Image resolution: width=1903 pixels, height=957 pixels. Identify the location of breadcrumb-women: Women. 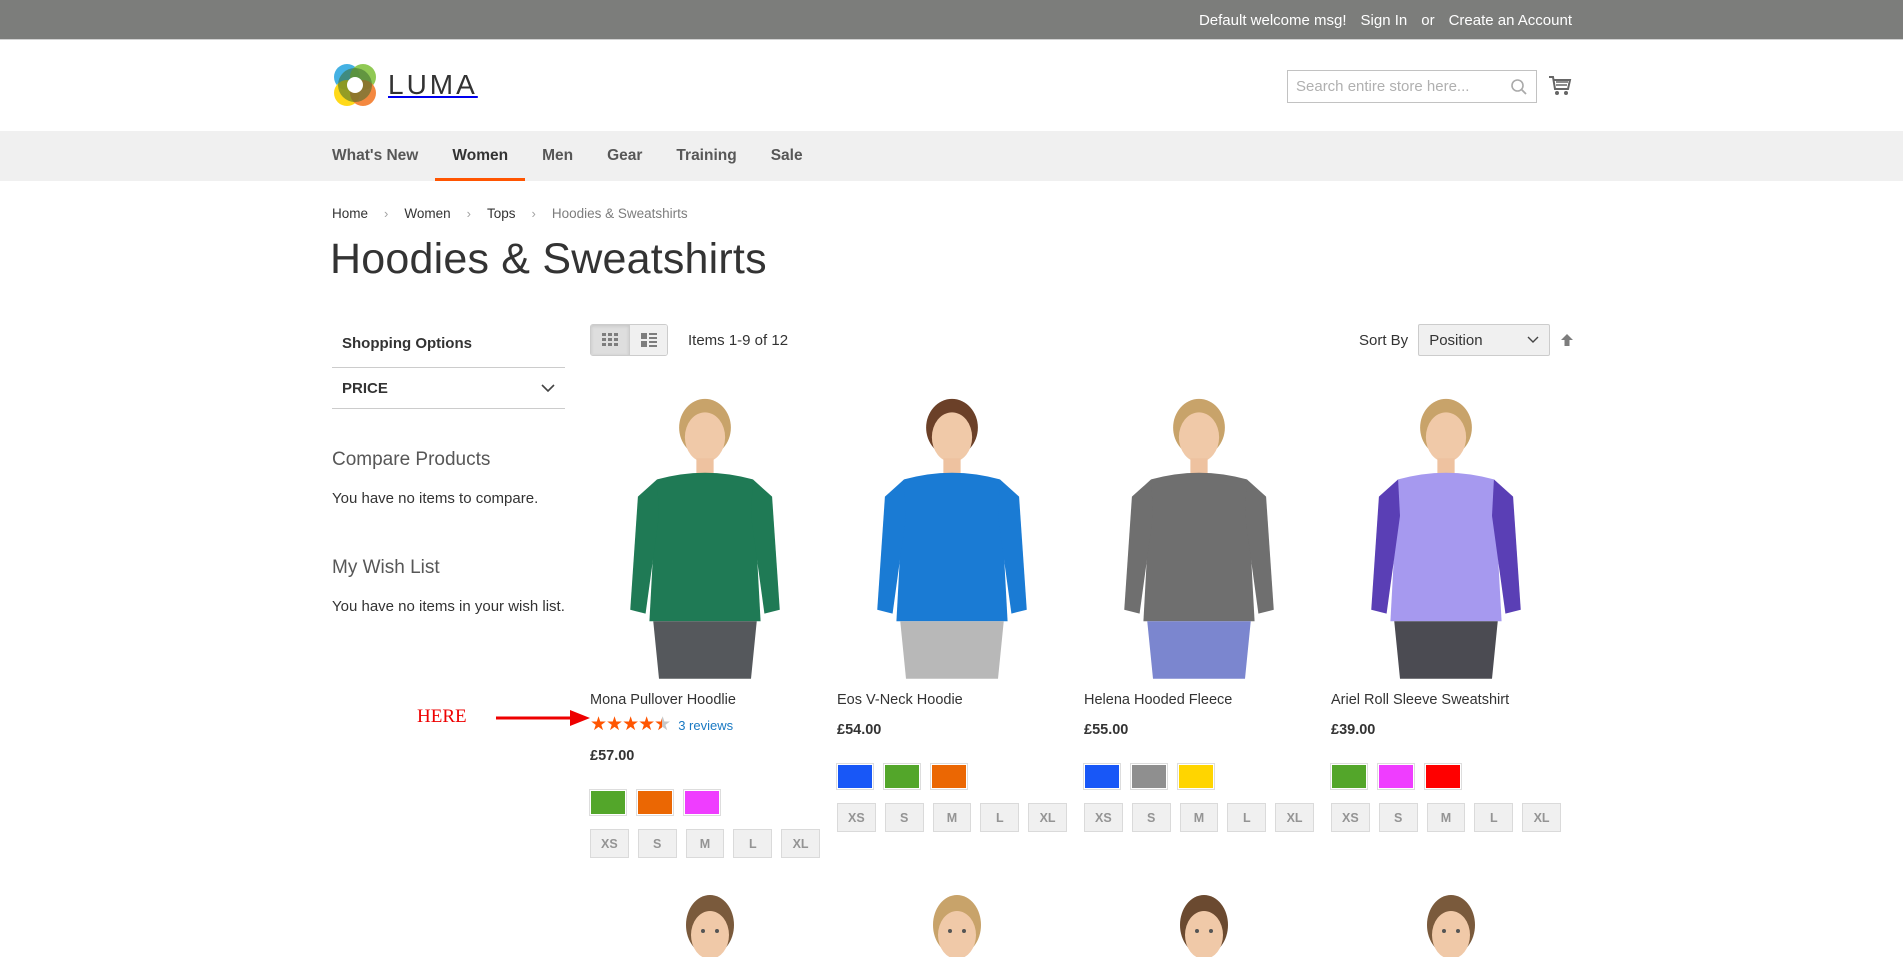
(427, 213).